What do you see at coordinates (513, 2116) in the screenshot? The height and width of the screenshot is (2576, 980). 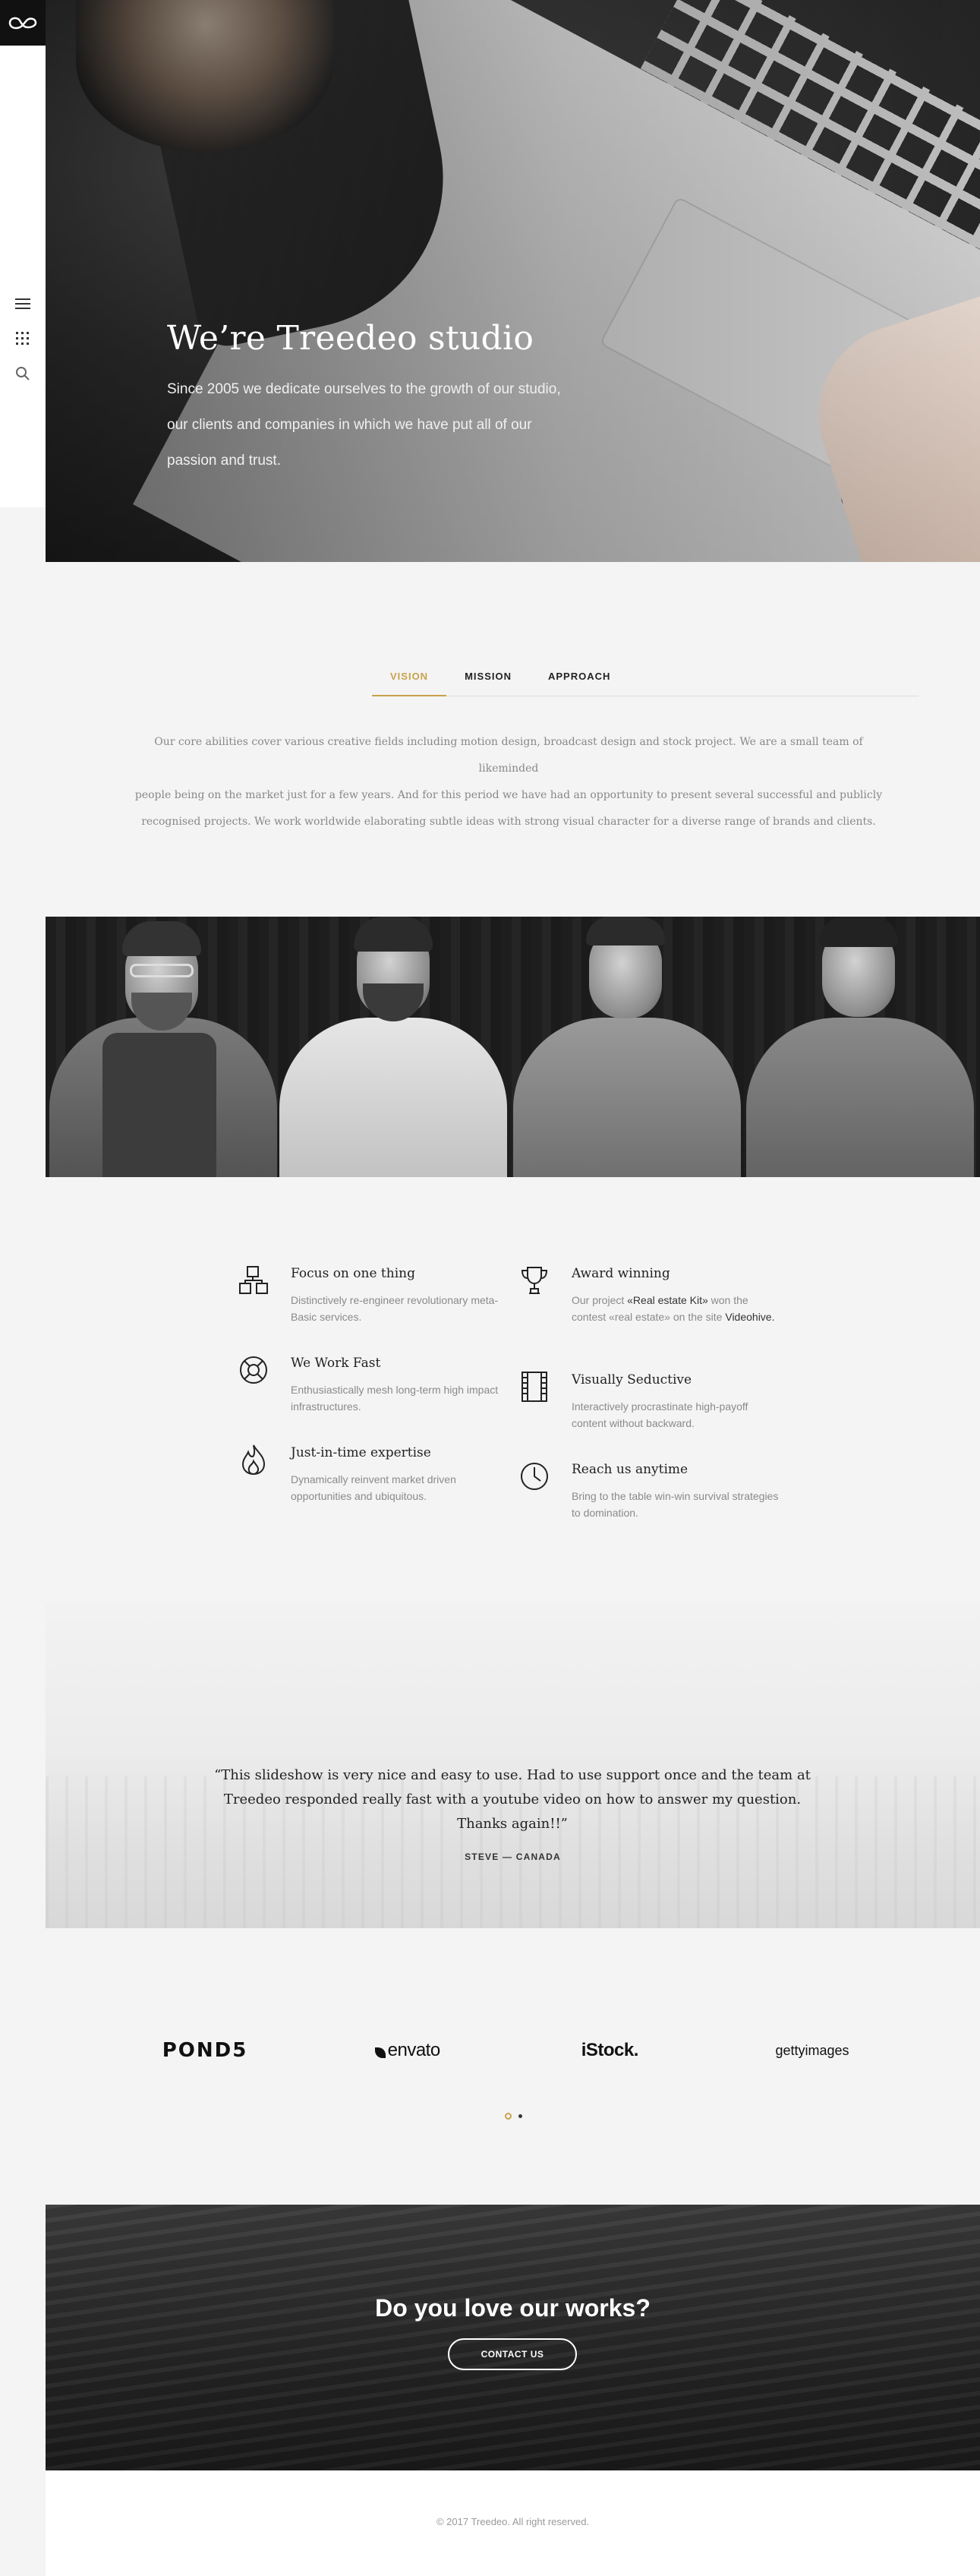 I see `carousel-pagination` at bounding box center [513, 2116].